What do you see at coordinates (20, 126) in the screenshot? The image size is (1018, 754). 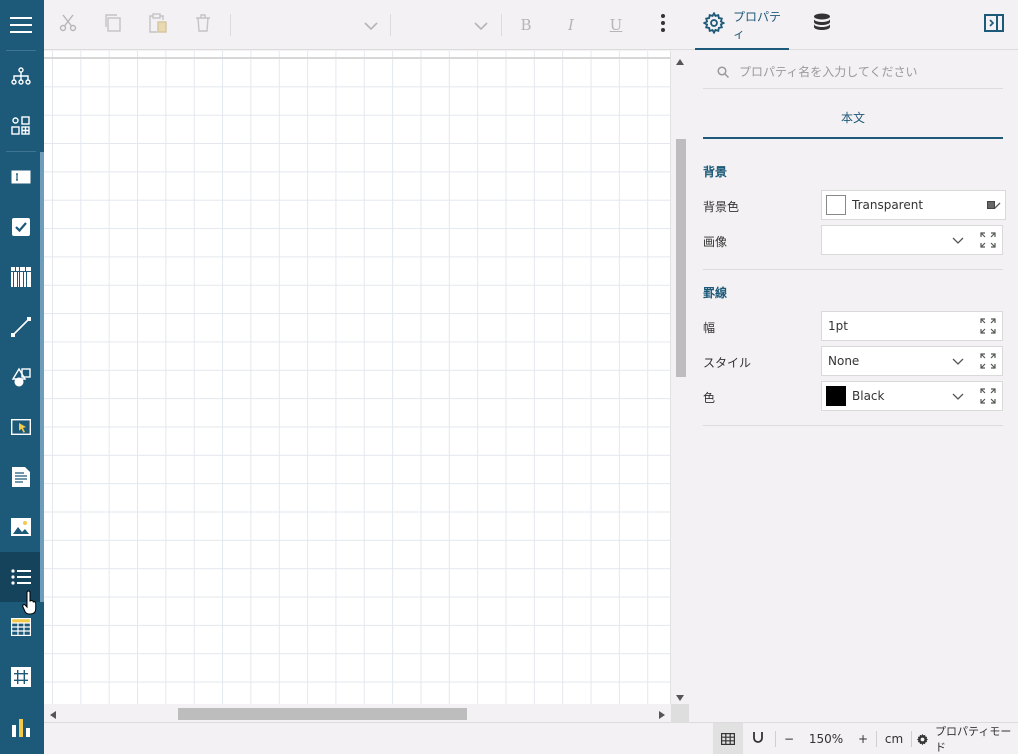 I see `sidebar-item-components` at bounding box center [20, 126].